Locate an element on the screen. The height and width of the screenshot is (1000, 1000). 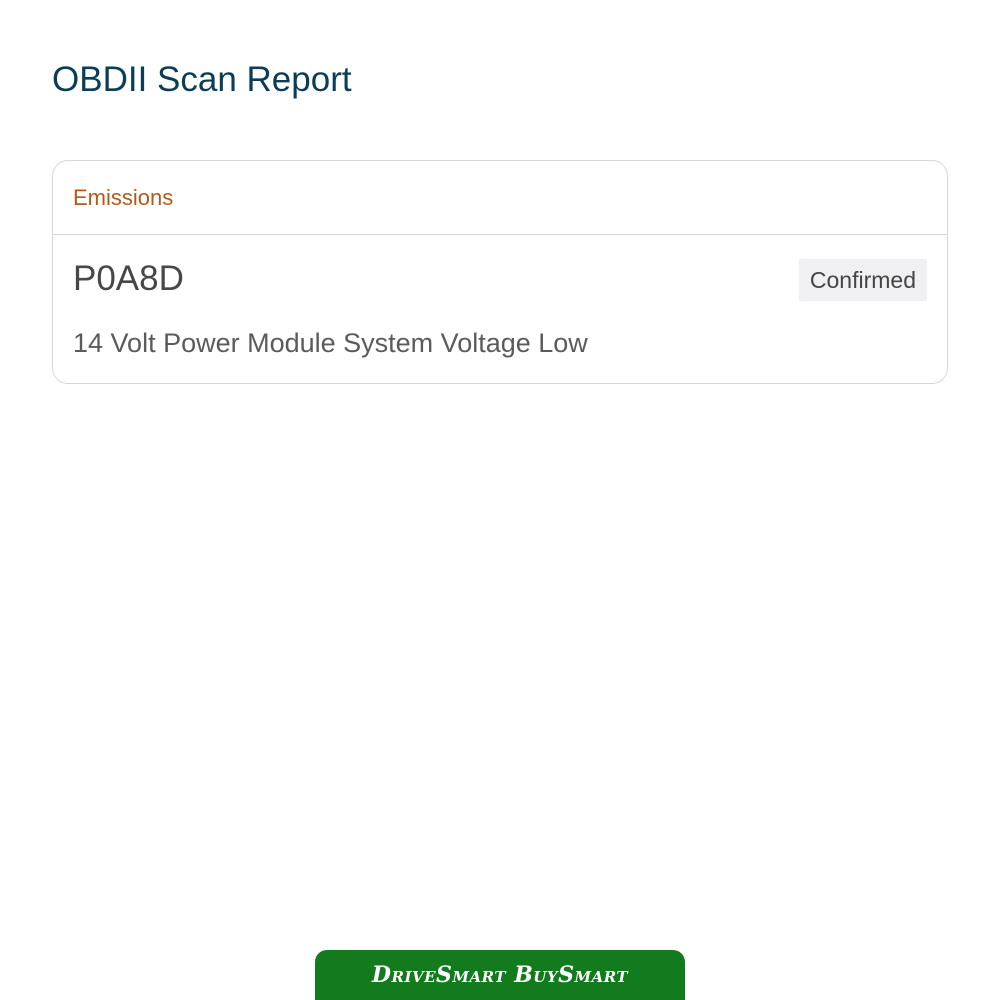
brand-logo-text: DriveSmart BuySmart is located at coordinates (500, 975).